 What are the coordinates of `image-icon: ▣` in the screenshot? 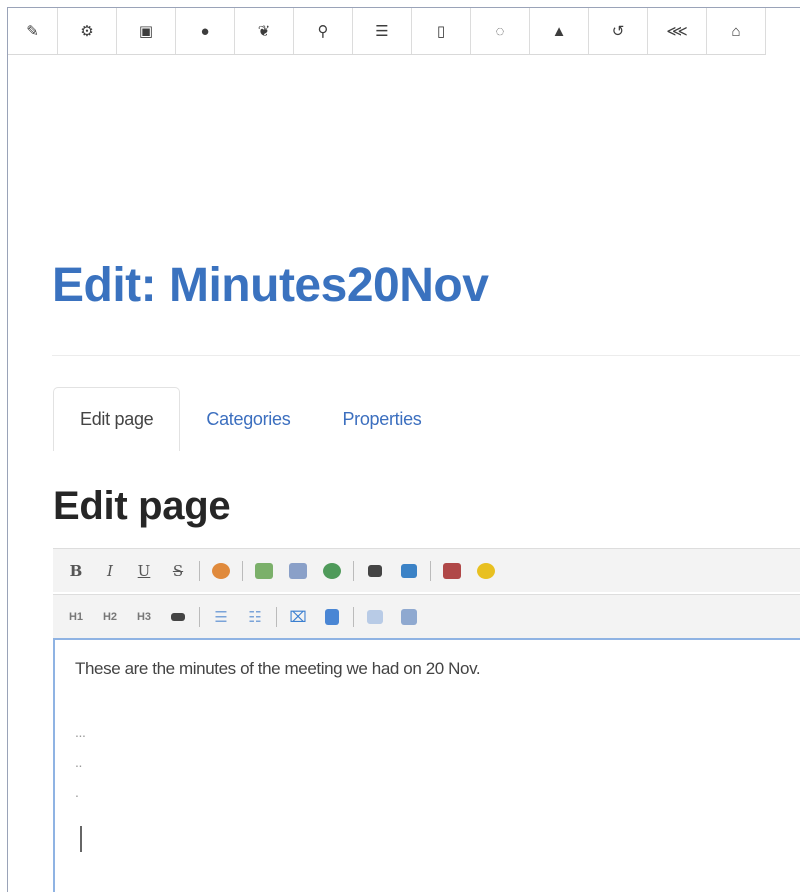 It's located at (146, 31).